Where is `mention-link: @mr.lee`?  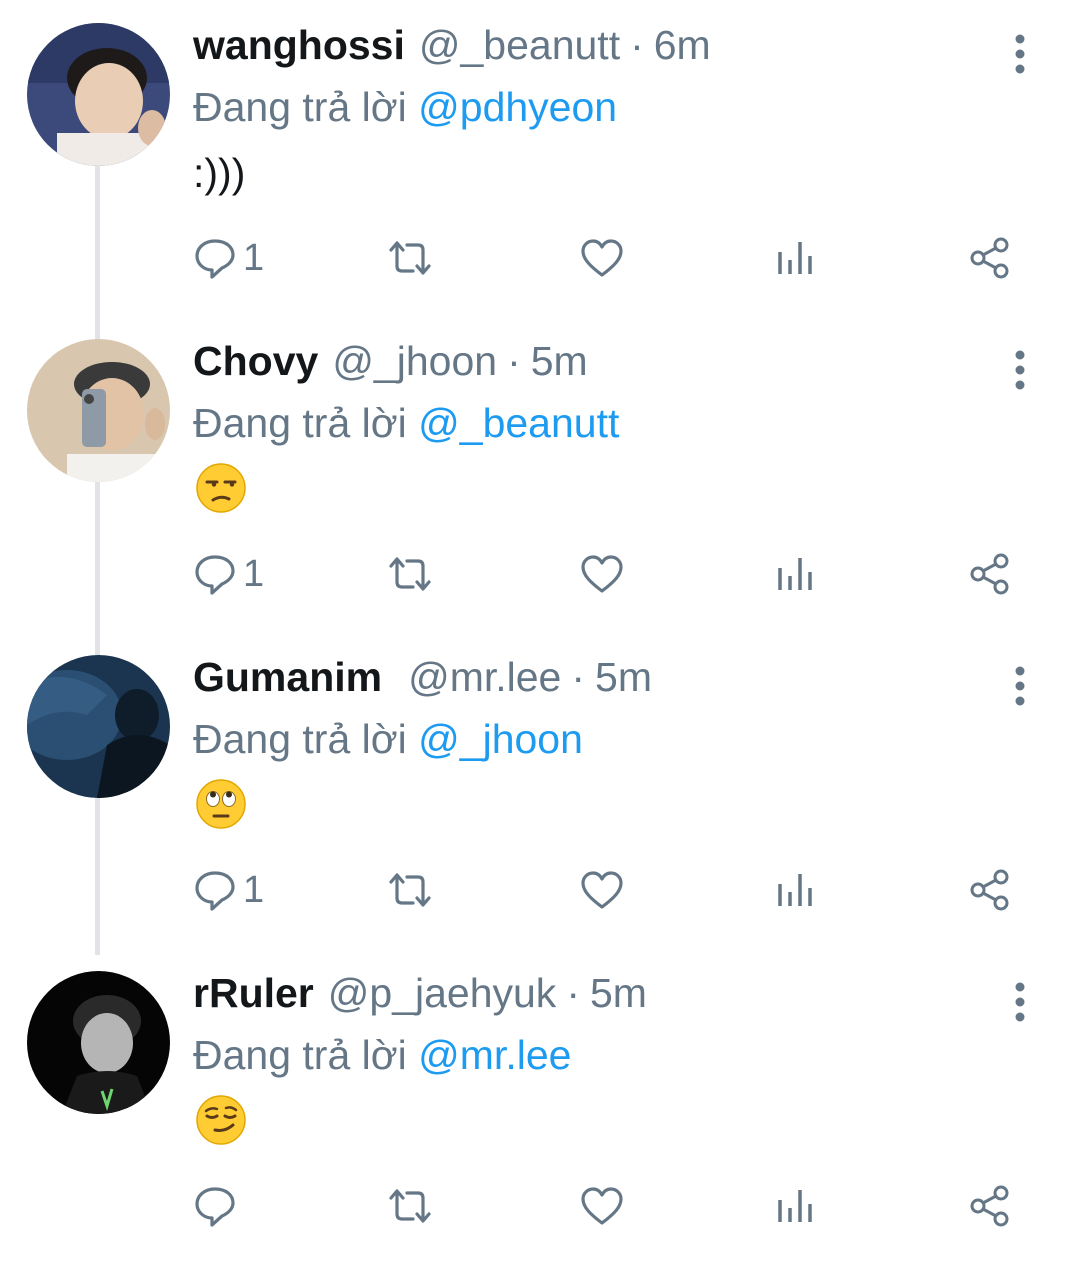
mention-link: @mr.lee is located at coordinates (494, 1055).